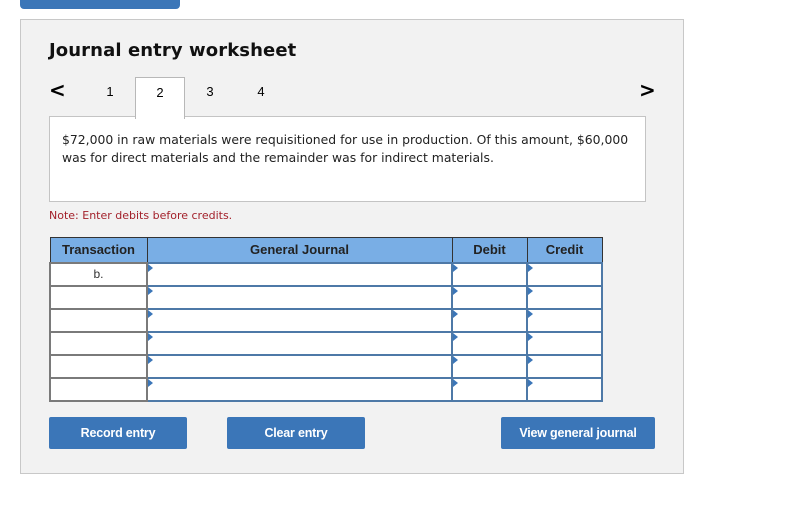  What do you see at coordinates (647, 90) in the screenshot?
I see `chevron-right-icon: >` at bounding box center [647, 90].